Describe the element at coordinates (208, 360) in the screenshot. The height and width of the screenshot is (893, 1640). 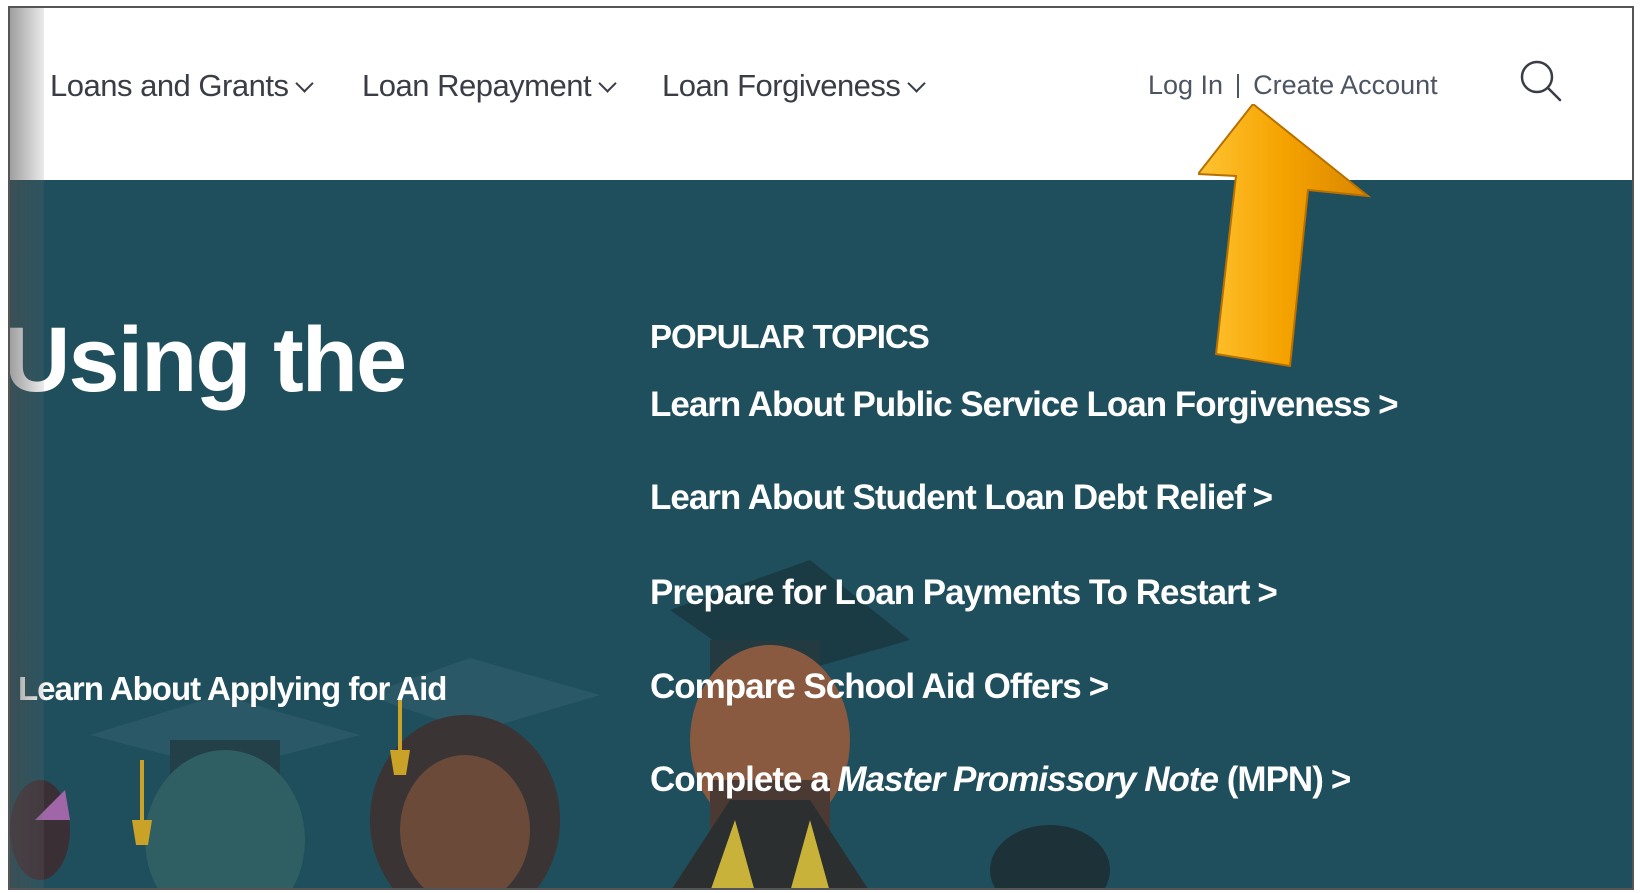
I see `hero-title: Using the` at that location.